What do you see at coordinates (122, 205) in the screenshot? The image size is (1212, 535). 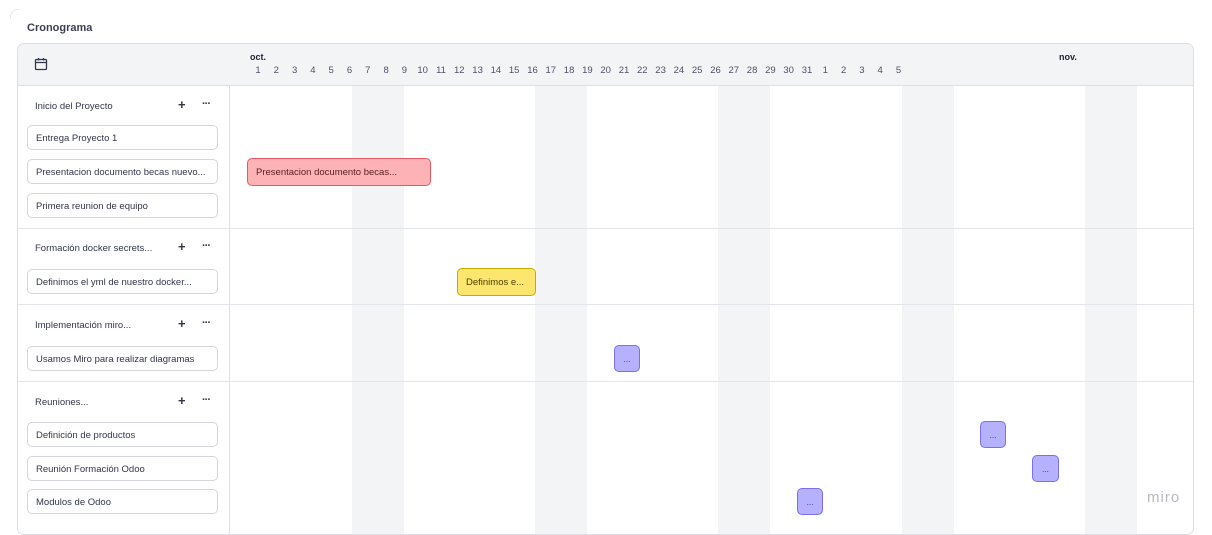 I see `task-item: Primera reunion de equipo` at bounding box center [122, 205].